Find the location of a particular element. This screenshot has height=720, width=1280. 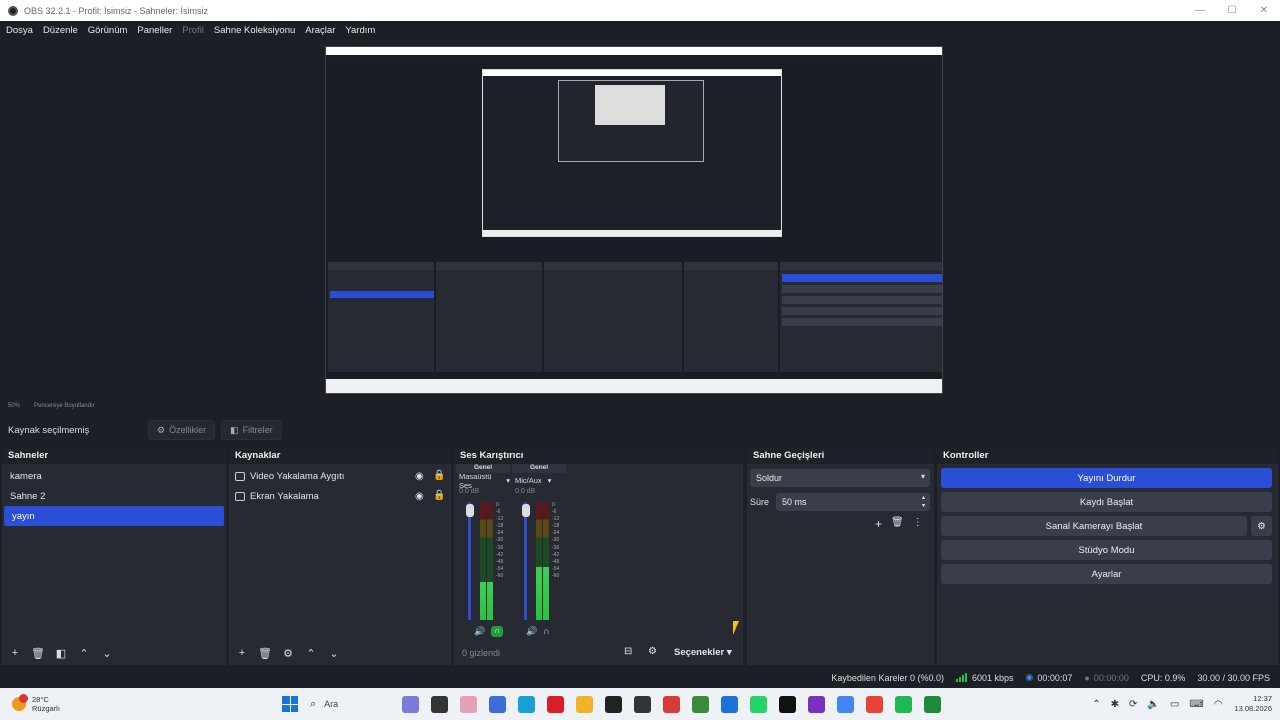

taskbar-search: ⌕ Ara is located at coordinates (356, 704).